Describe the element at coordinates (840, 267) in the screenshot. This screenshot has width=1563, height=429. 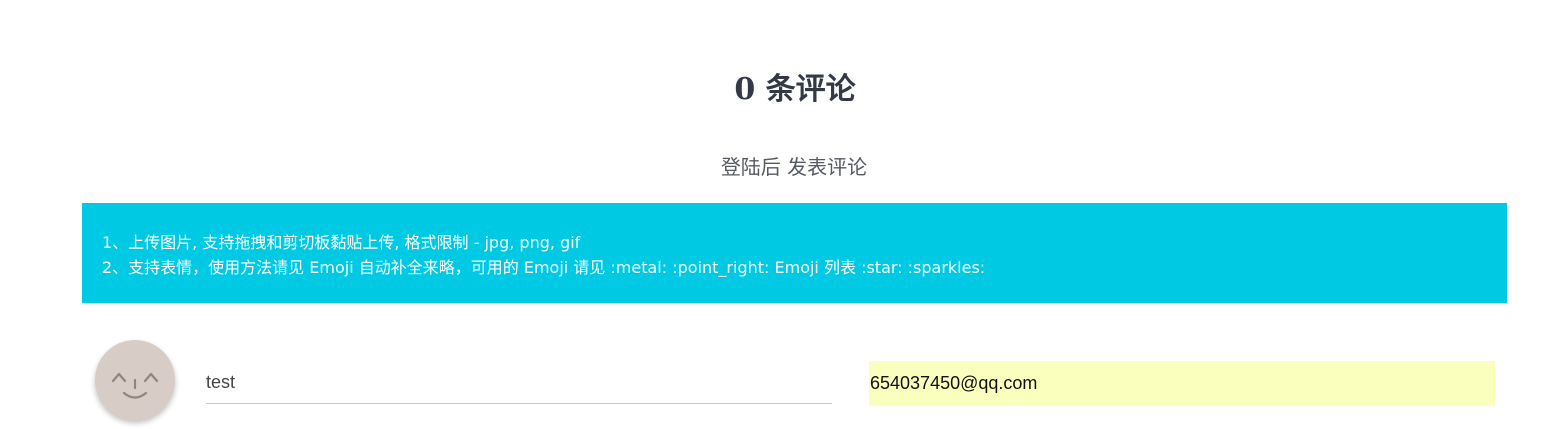
I see `tip-emoji-text-4: 列表` at that location.